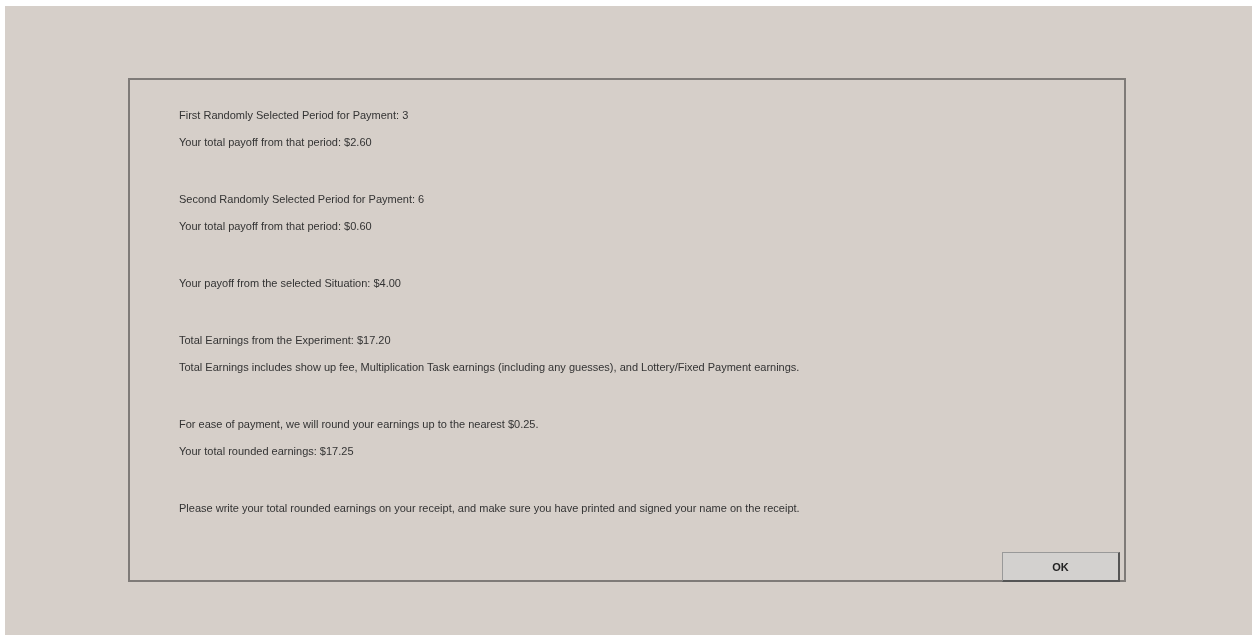 Image resolution: width=1252 pixels, height=635 pixels. Describe the element at coordinates (276, 226) in the screenshot. I see `message-text: Your total payoff from that period: $0.60` at that location.